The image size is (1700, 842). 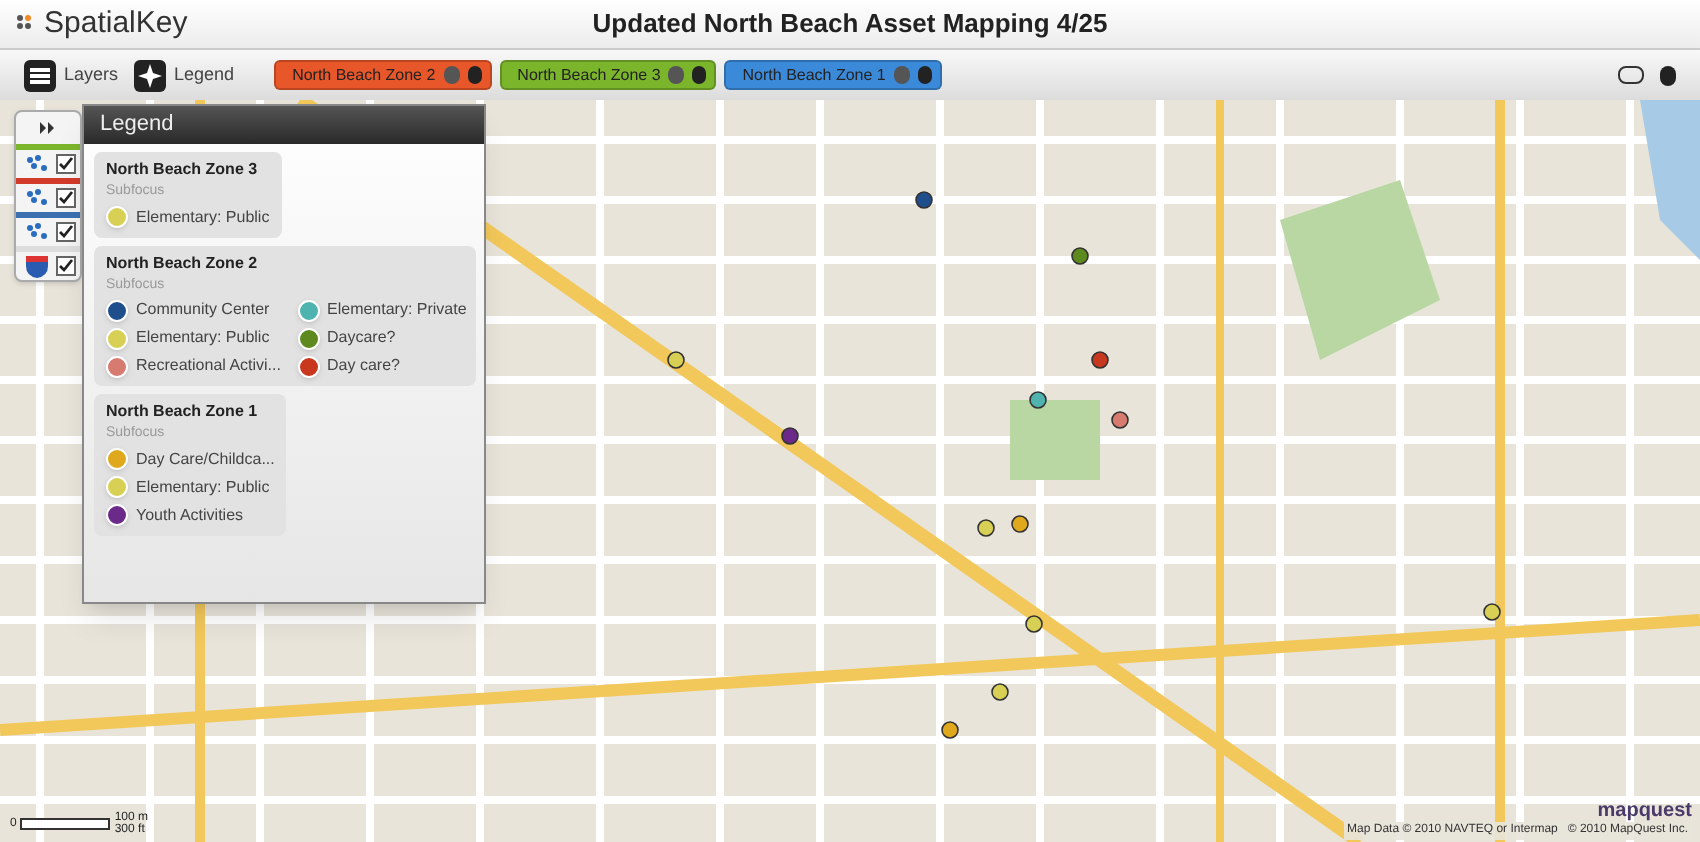 What do you see at coordinates (183, 170) in the screenshot?
I see `group-title: North Beach Zone 3` at bounding box center [183, 170].